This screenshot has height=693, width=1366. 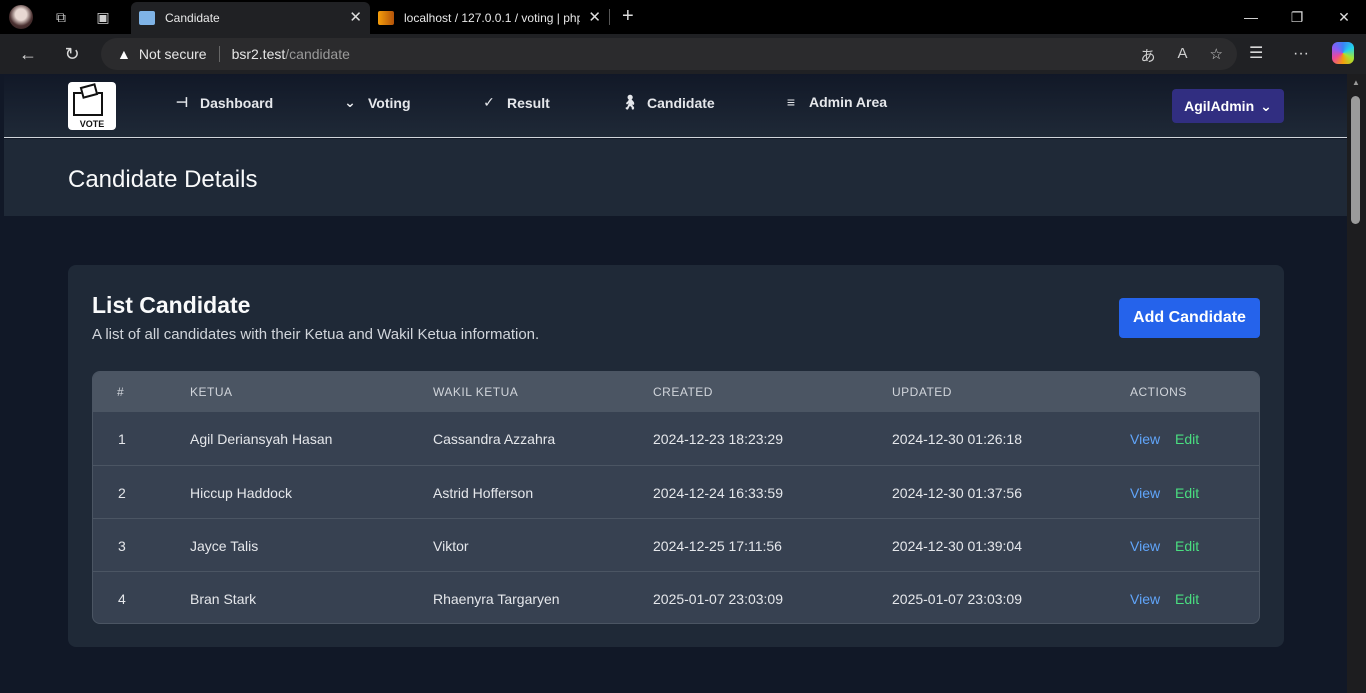 I want to click on back-icon: ←, so click(x=28, y=54).